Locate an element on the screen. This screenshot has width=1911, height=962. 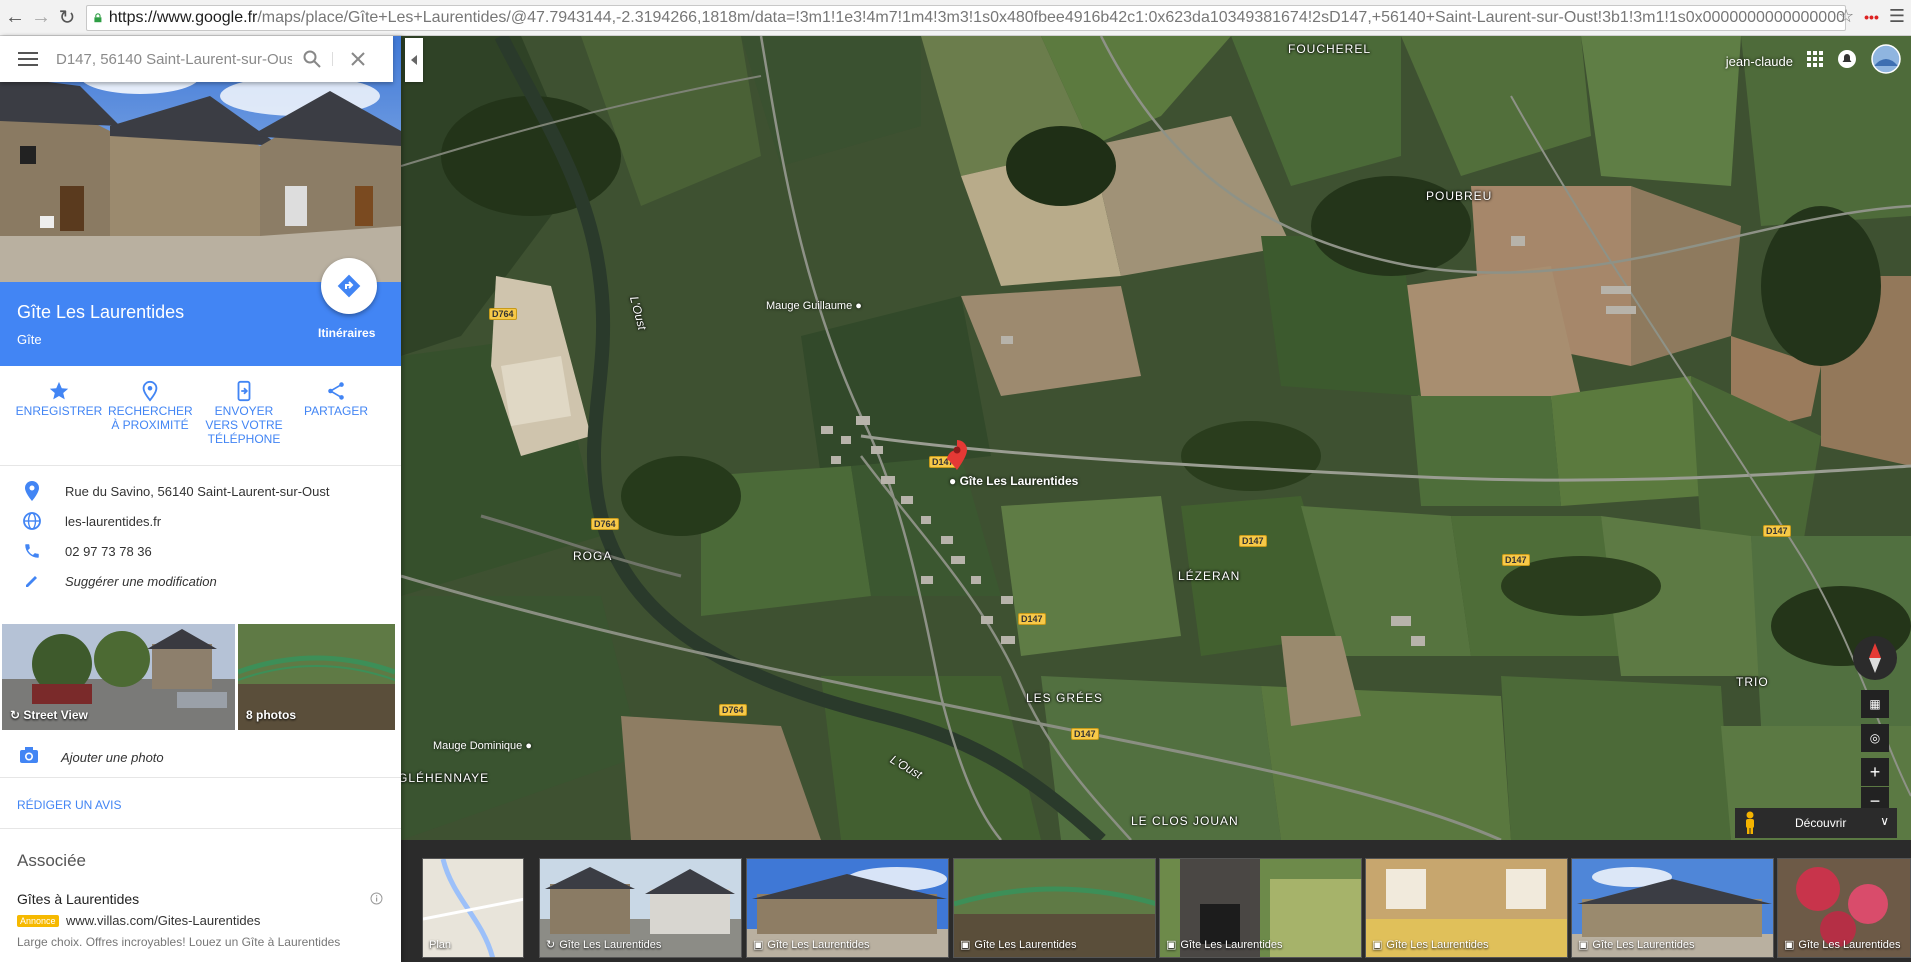
ad-url: www.villas.com/Gites-Laurentides is located at coordinates (163, 920).